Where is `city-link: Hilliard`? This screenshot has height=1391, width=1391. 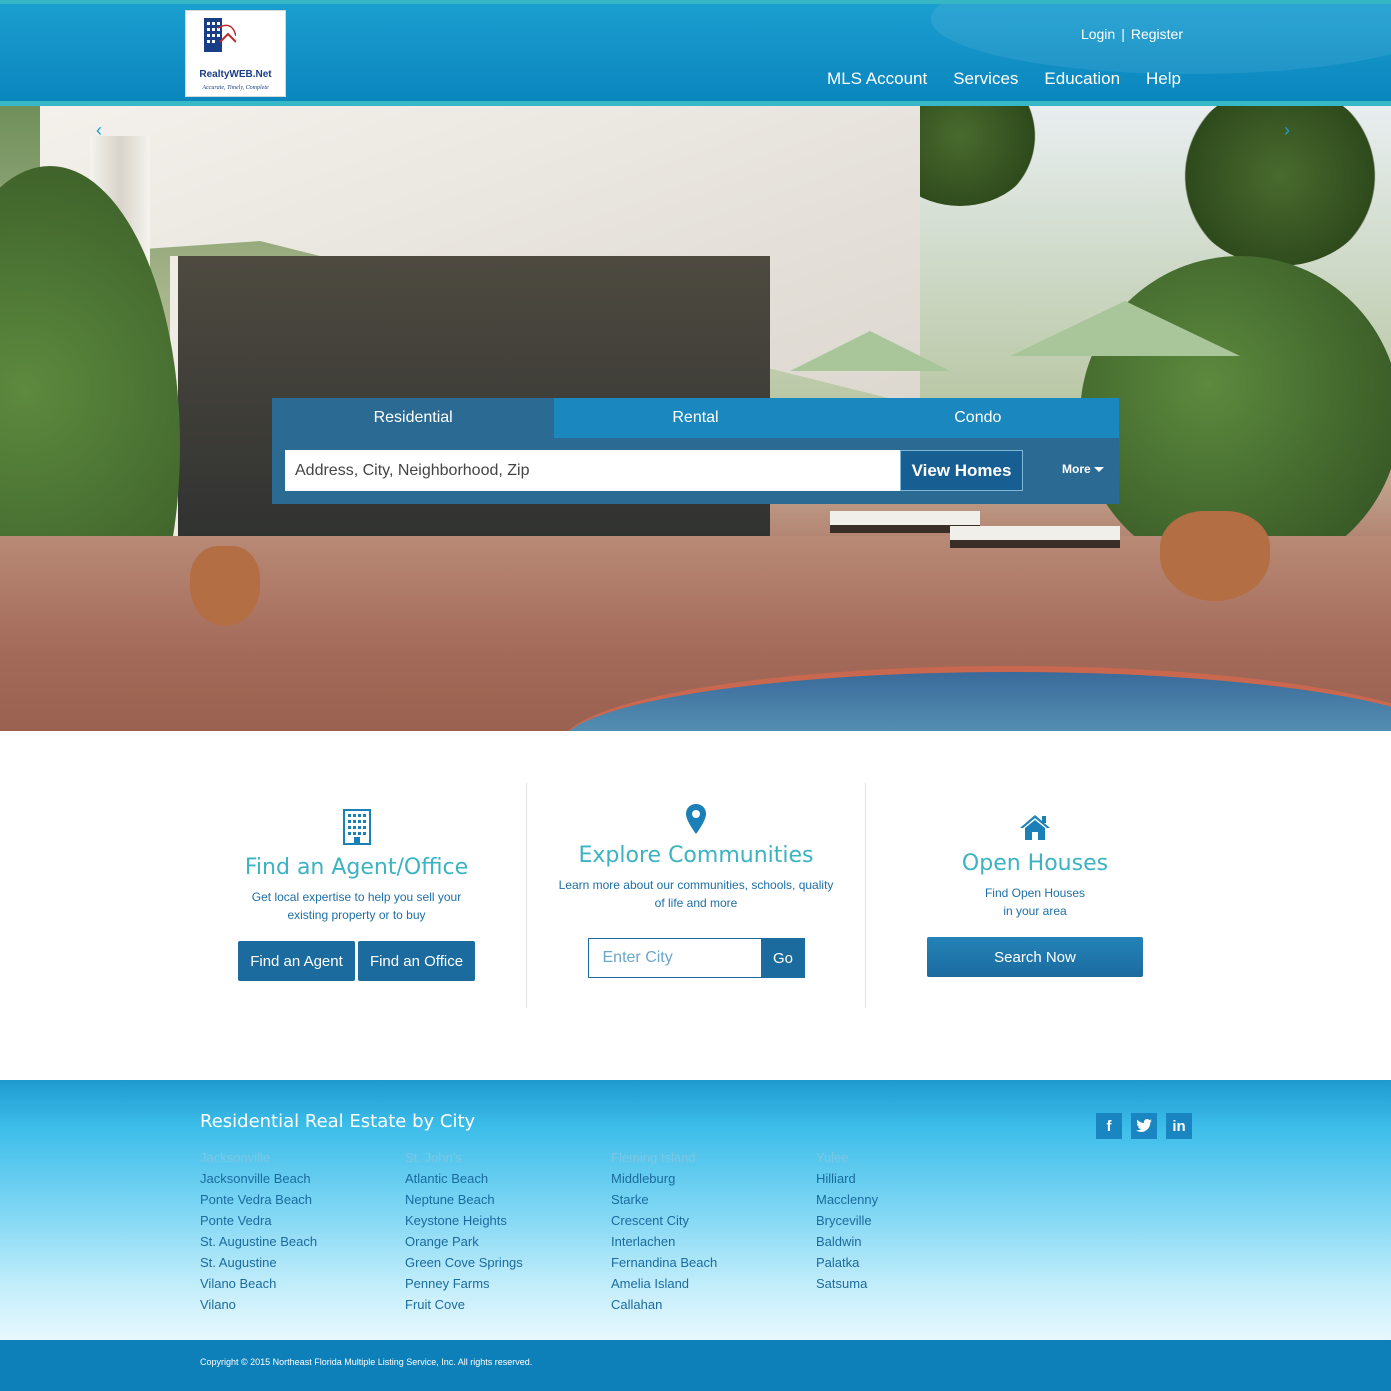 city-link: Hilliard is located at coordinates (847, 1178).